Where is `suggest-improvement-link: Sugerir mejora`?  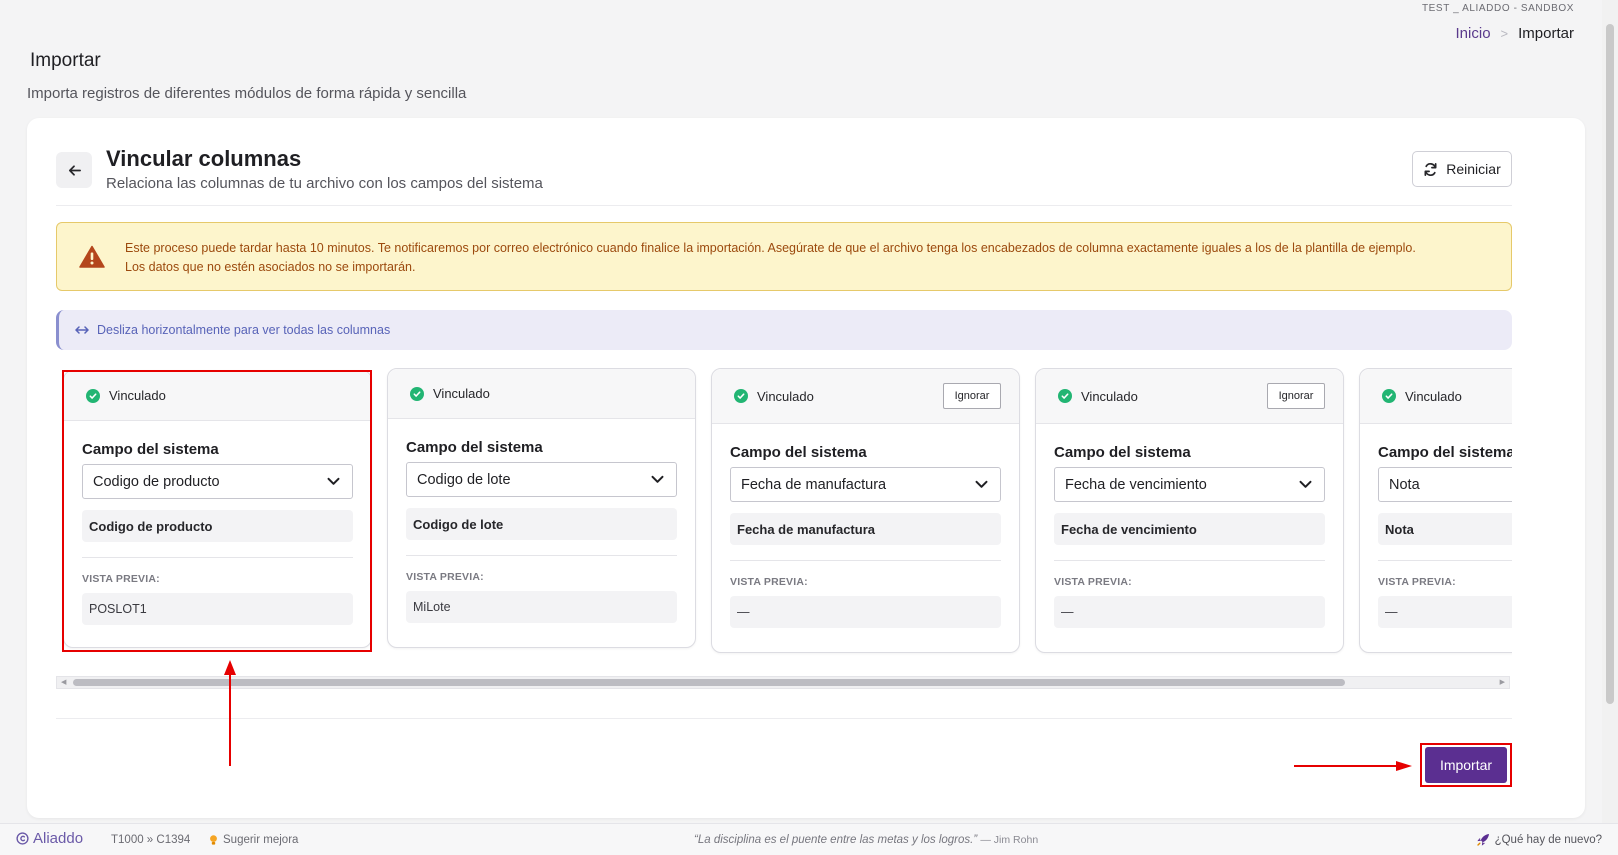 suggest-improvement-link: Sugerir mejora is located at coordinates (253, 840).